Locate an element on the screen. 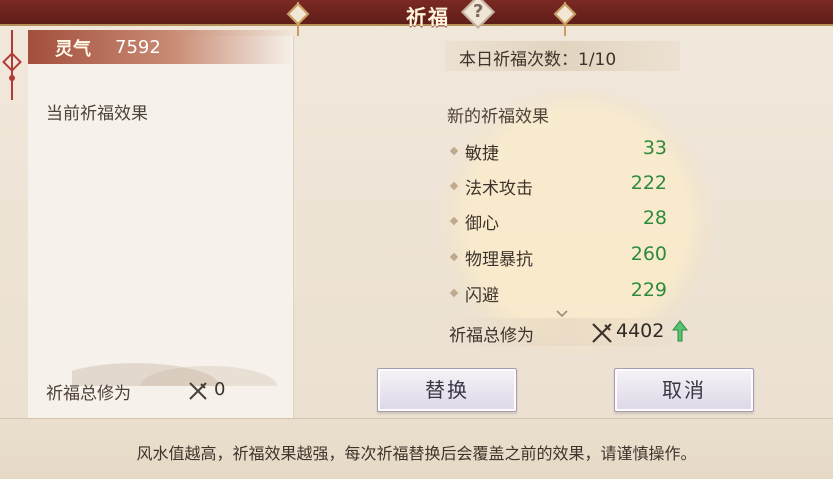  stat-name: 法术攻击 is located at coordinates (499, 189).